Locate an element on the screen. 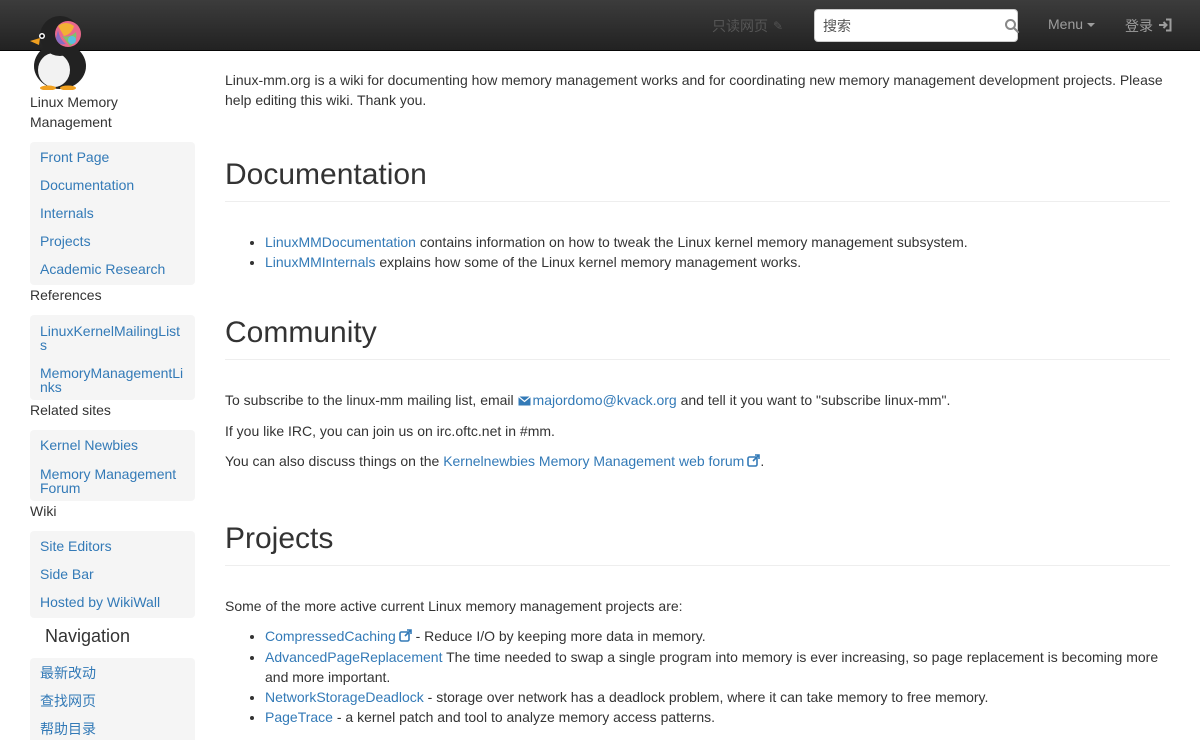  sidebar-item-internals: Internals is located at coordinates (112, 215).